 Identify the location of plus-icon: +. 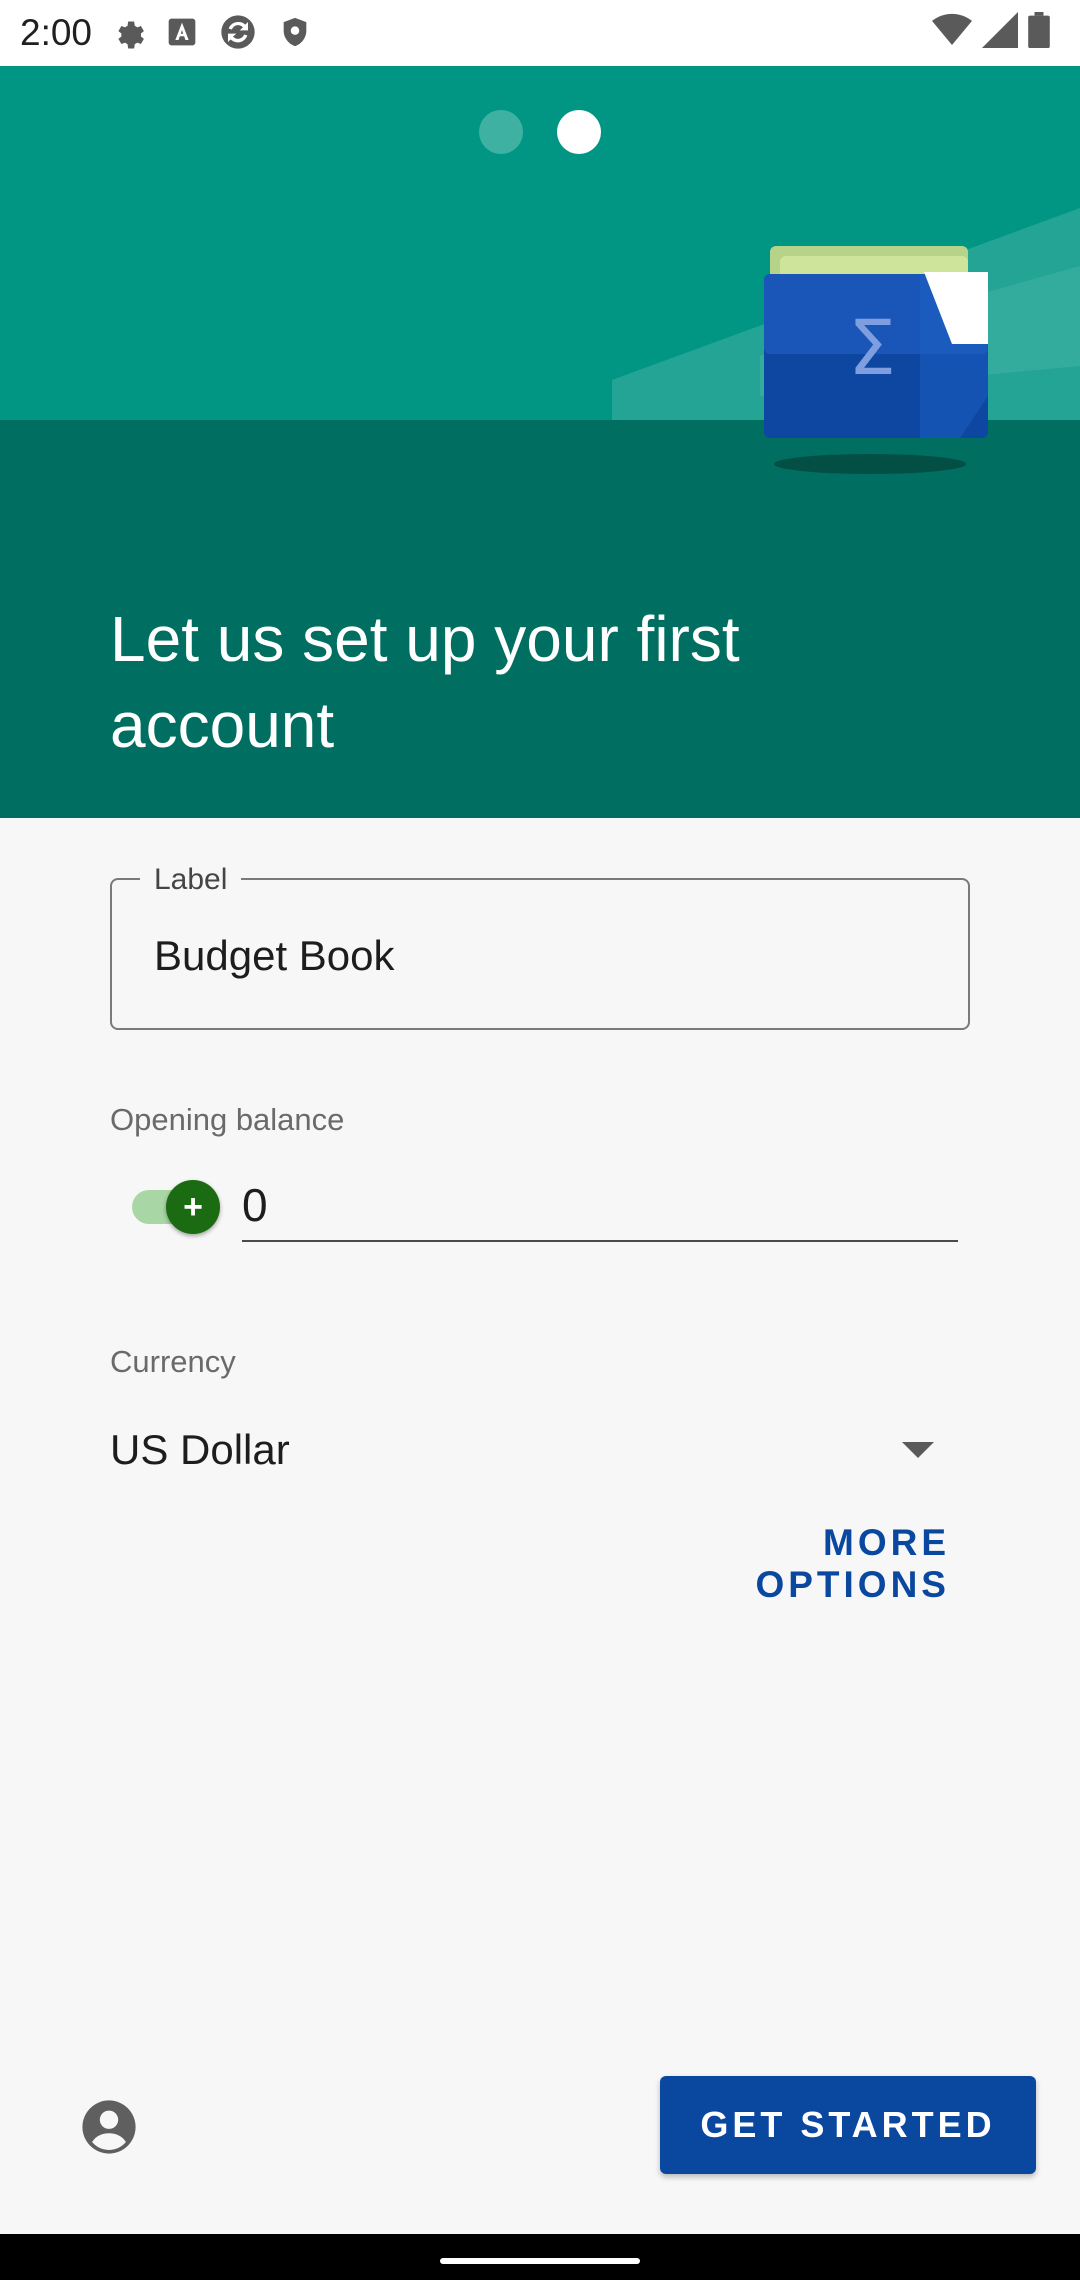
(193, 1207).